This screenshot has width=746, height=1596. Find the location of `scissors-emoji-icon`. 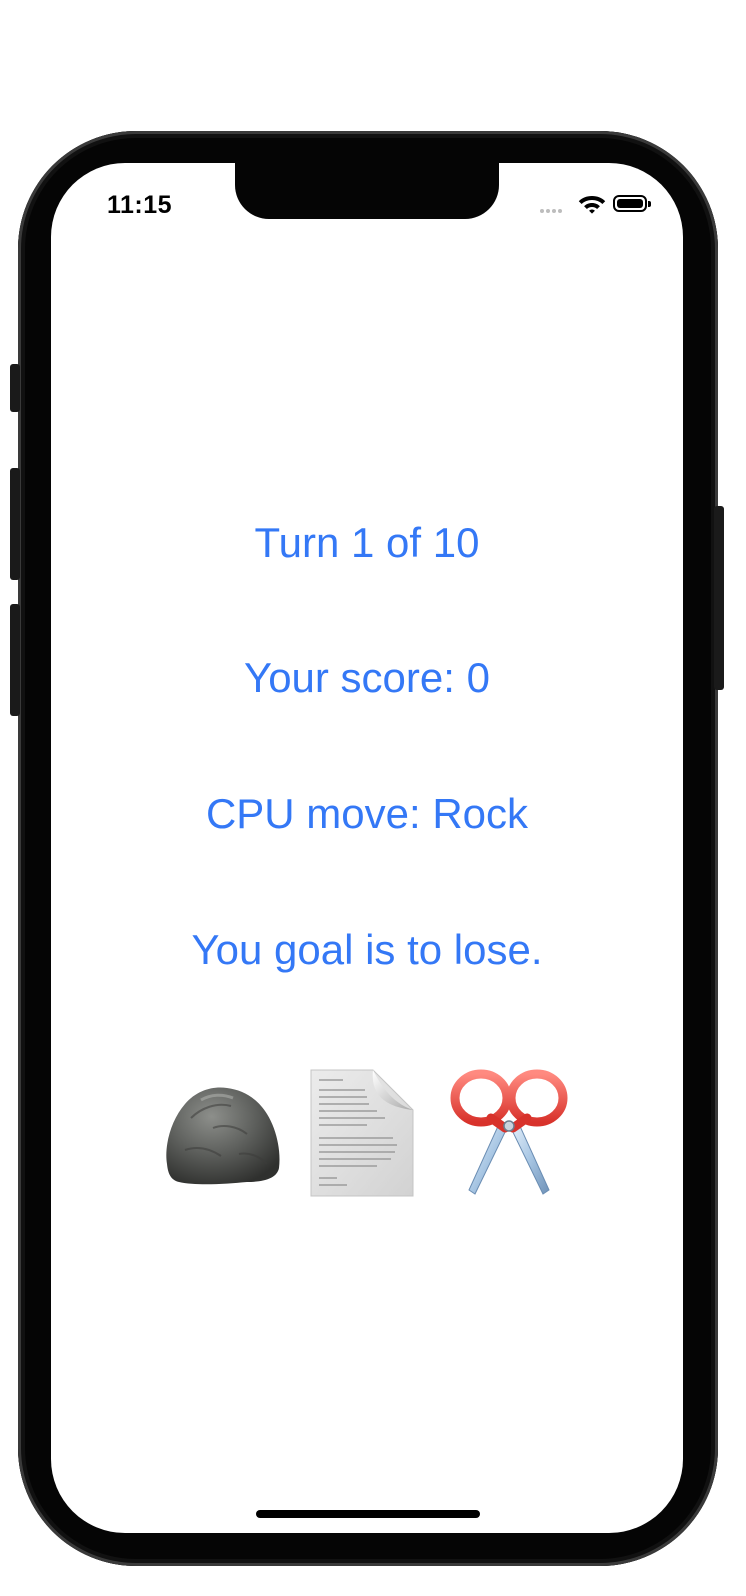

scissors-emoji-icon is located at coordinates (509, 1132).